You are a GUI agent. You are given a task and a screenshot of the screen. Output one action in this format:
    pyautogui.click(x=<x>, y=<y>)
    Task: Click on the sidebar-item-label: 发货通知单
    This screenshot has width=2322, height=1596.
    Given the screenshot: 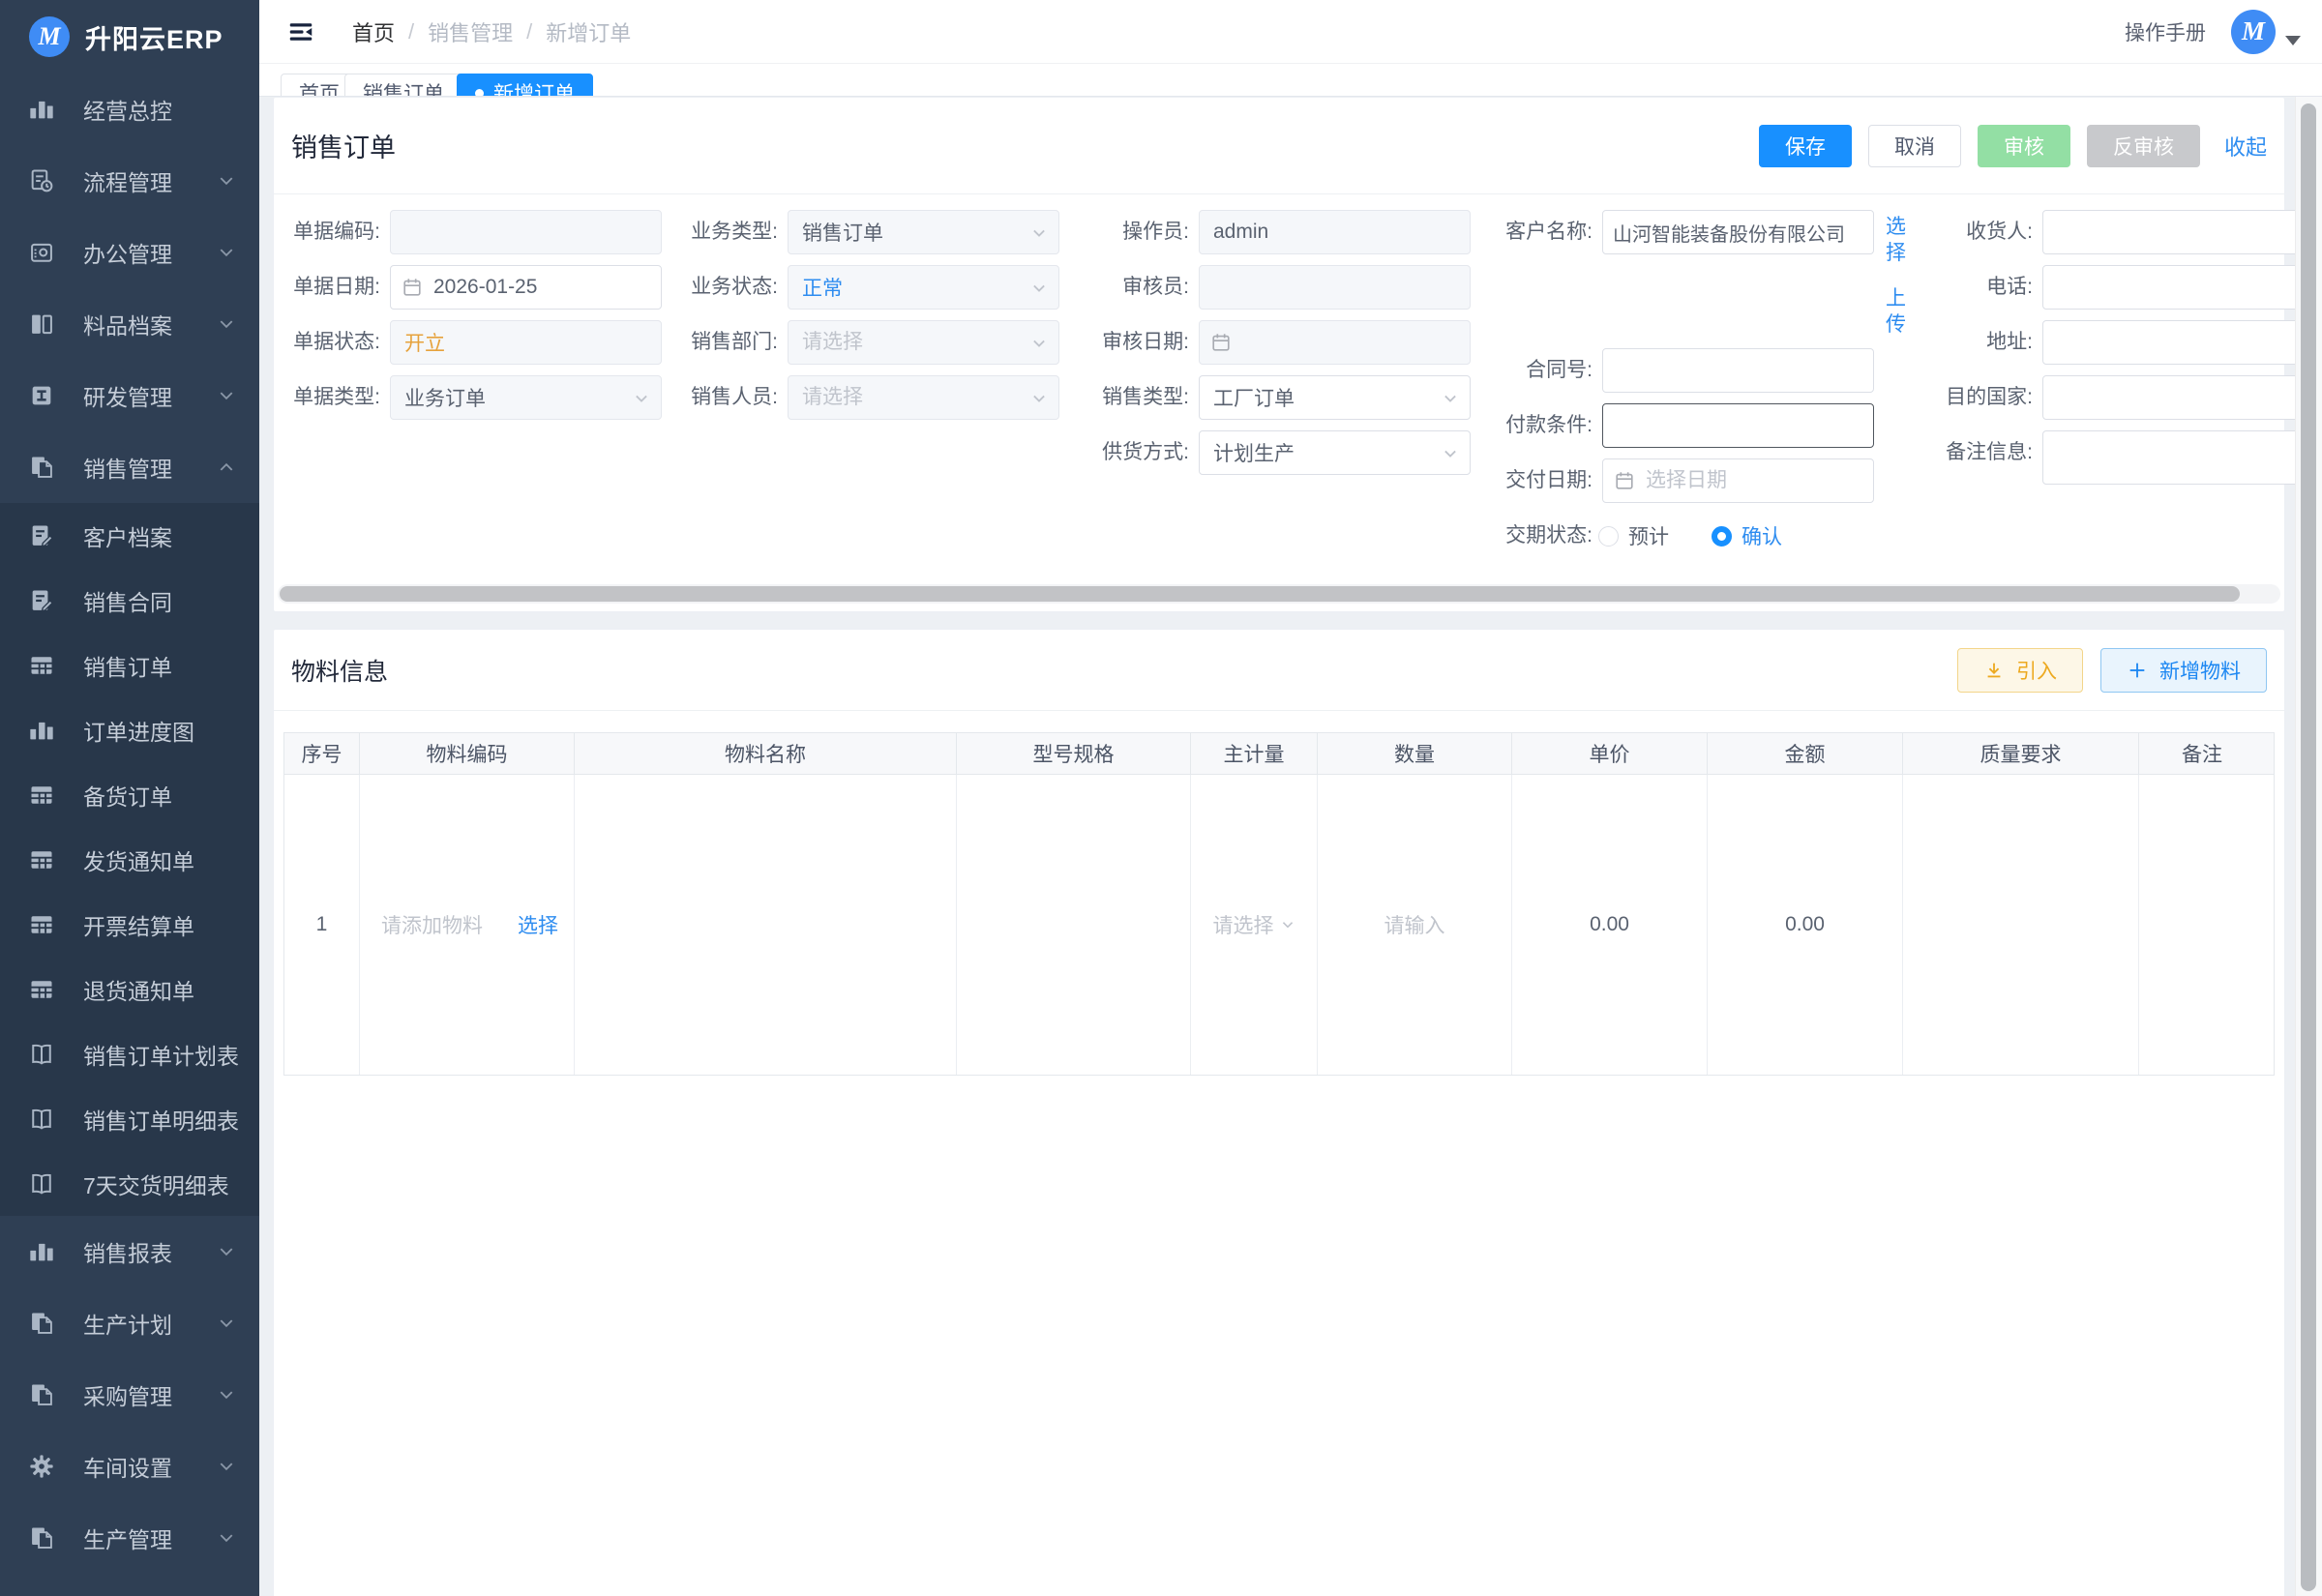 What is the action you would take?
    pyautogui.click(x=138, y=861)
    